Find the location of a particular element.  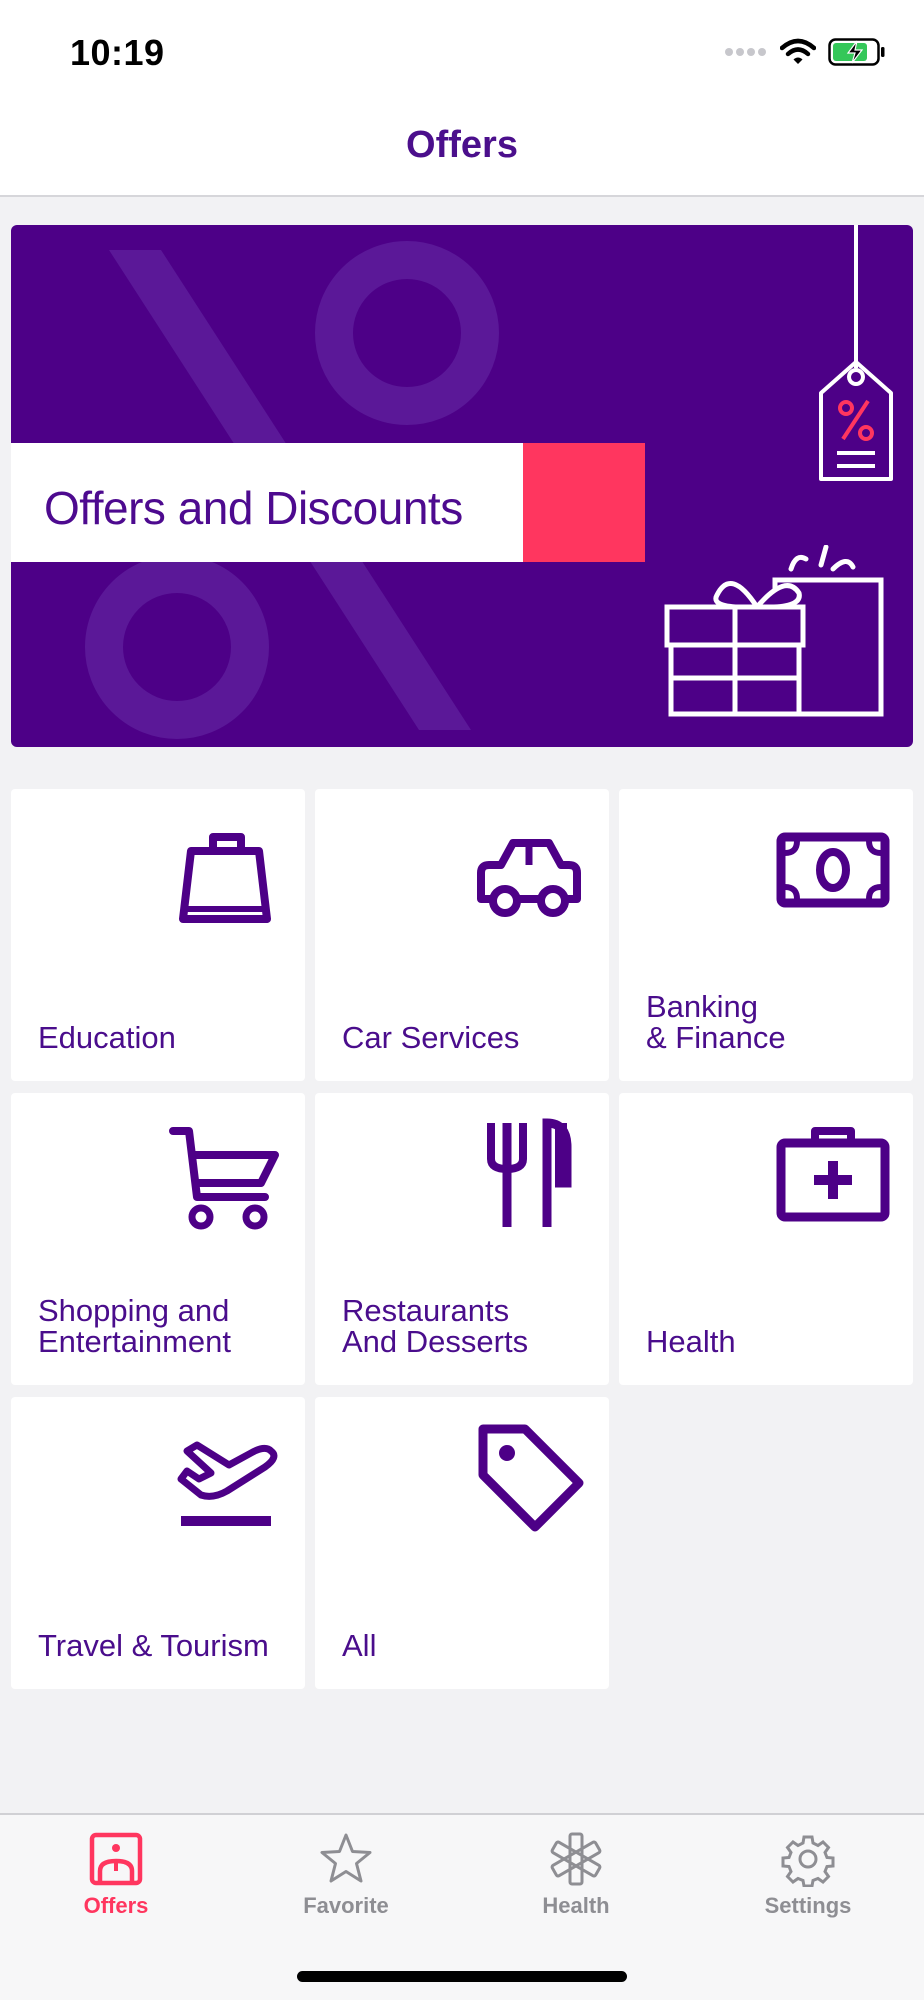

banknote-icon is located at coordinates (833, 870).